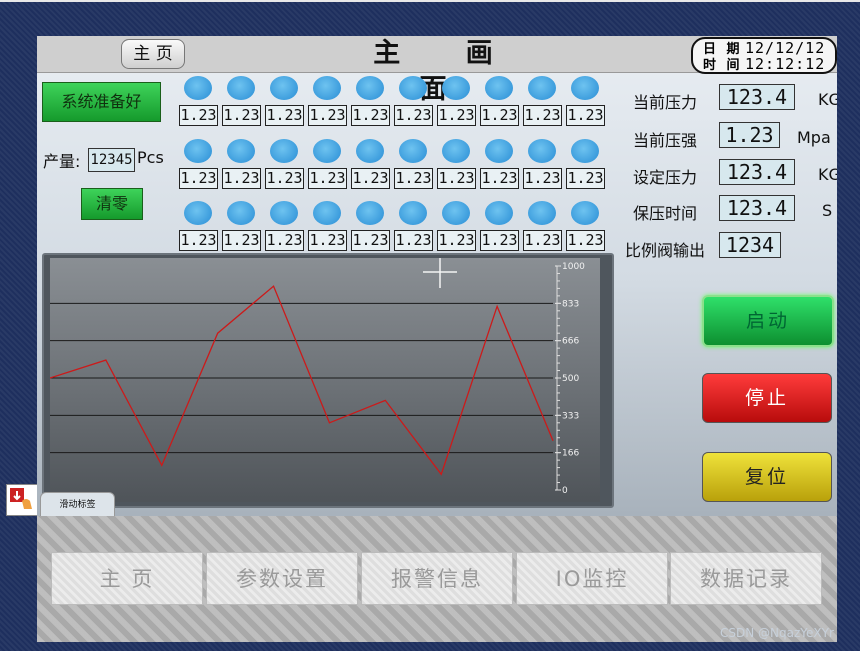 This screenshot has width=860, height=651. I want to click on home-button: 主 页, so click(153, 54).